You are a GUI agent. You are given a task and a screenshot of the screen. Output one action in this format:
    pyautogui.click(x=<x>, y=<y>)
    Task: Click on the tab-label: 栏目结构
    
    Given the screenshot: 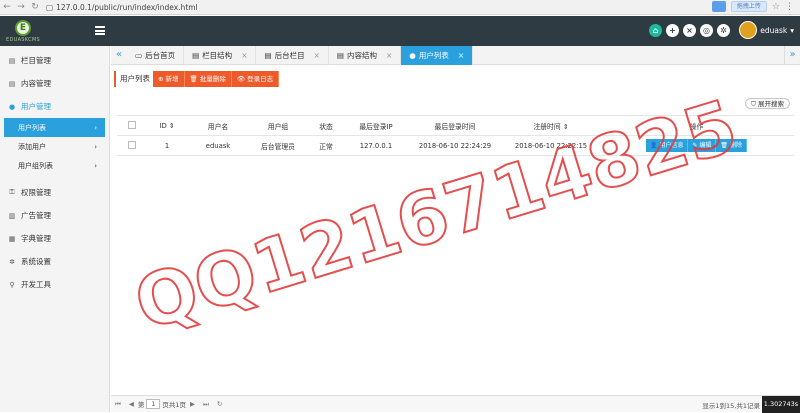 What is the action you would take?
    pyautogui.click(x=217, y=55)
    